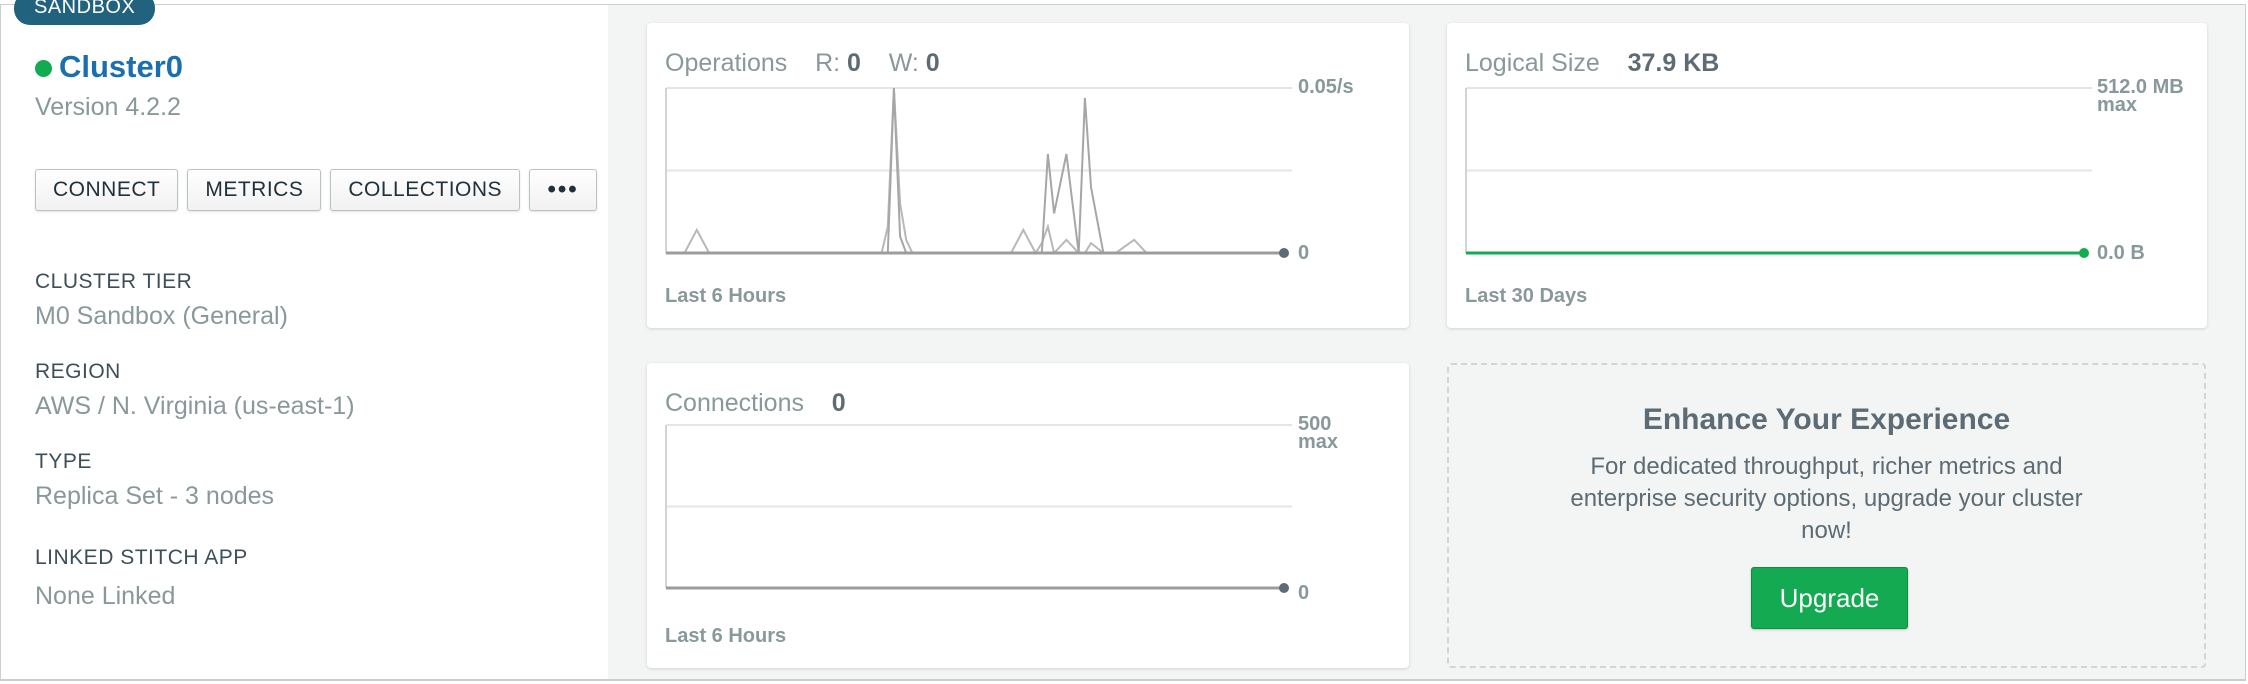 The width and height of the screenshot is (2248, 684). What do you see at coordinates (726, 636) in the screenshot?
I see `connections-footer: Last 6 Hours` at bounding box center [726, 636].